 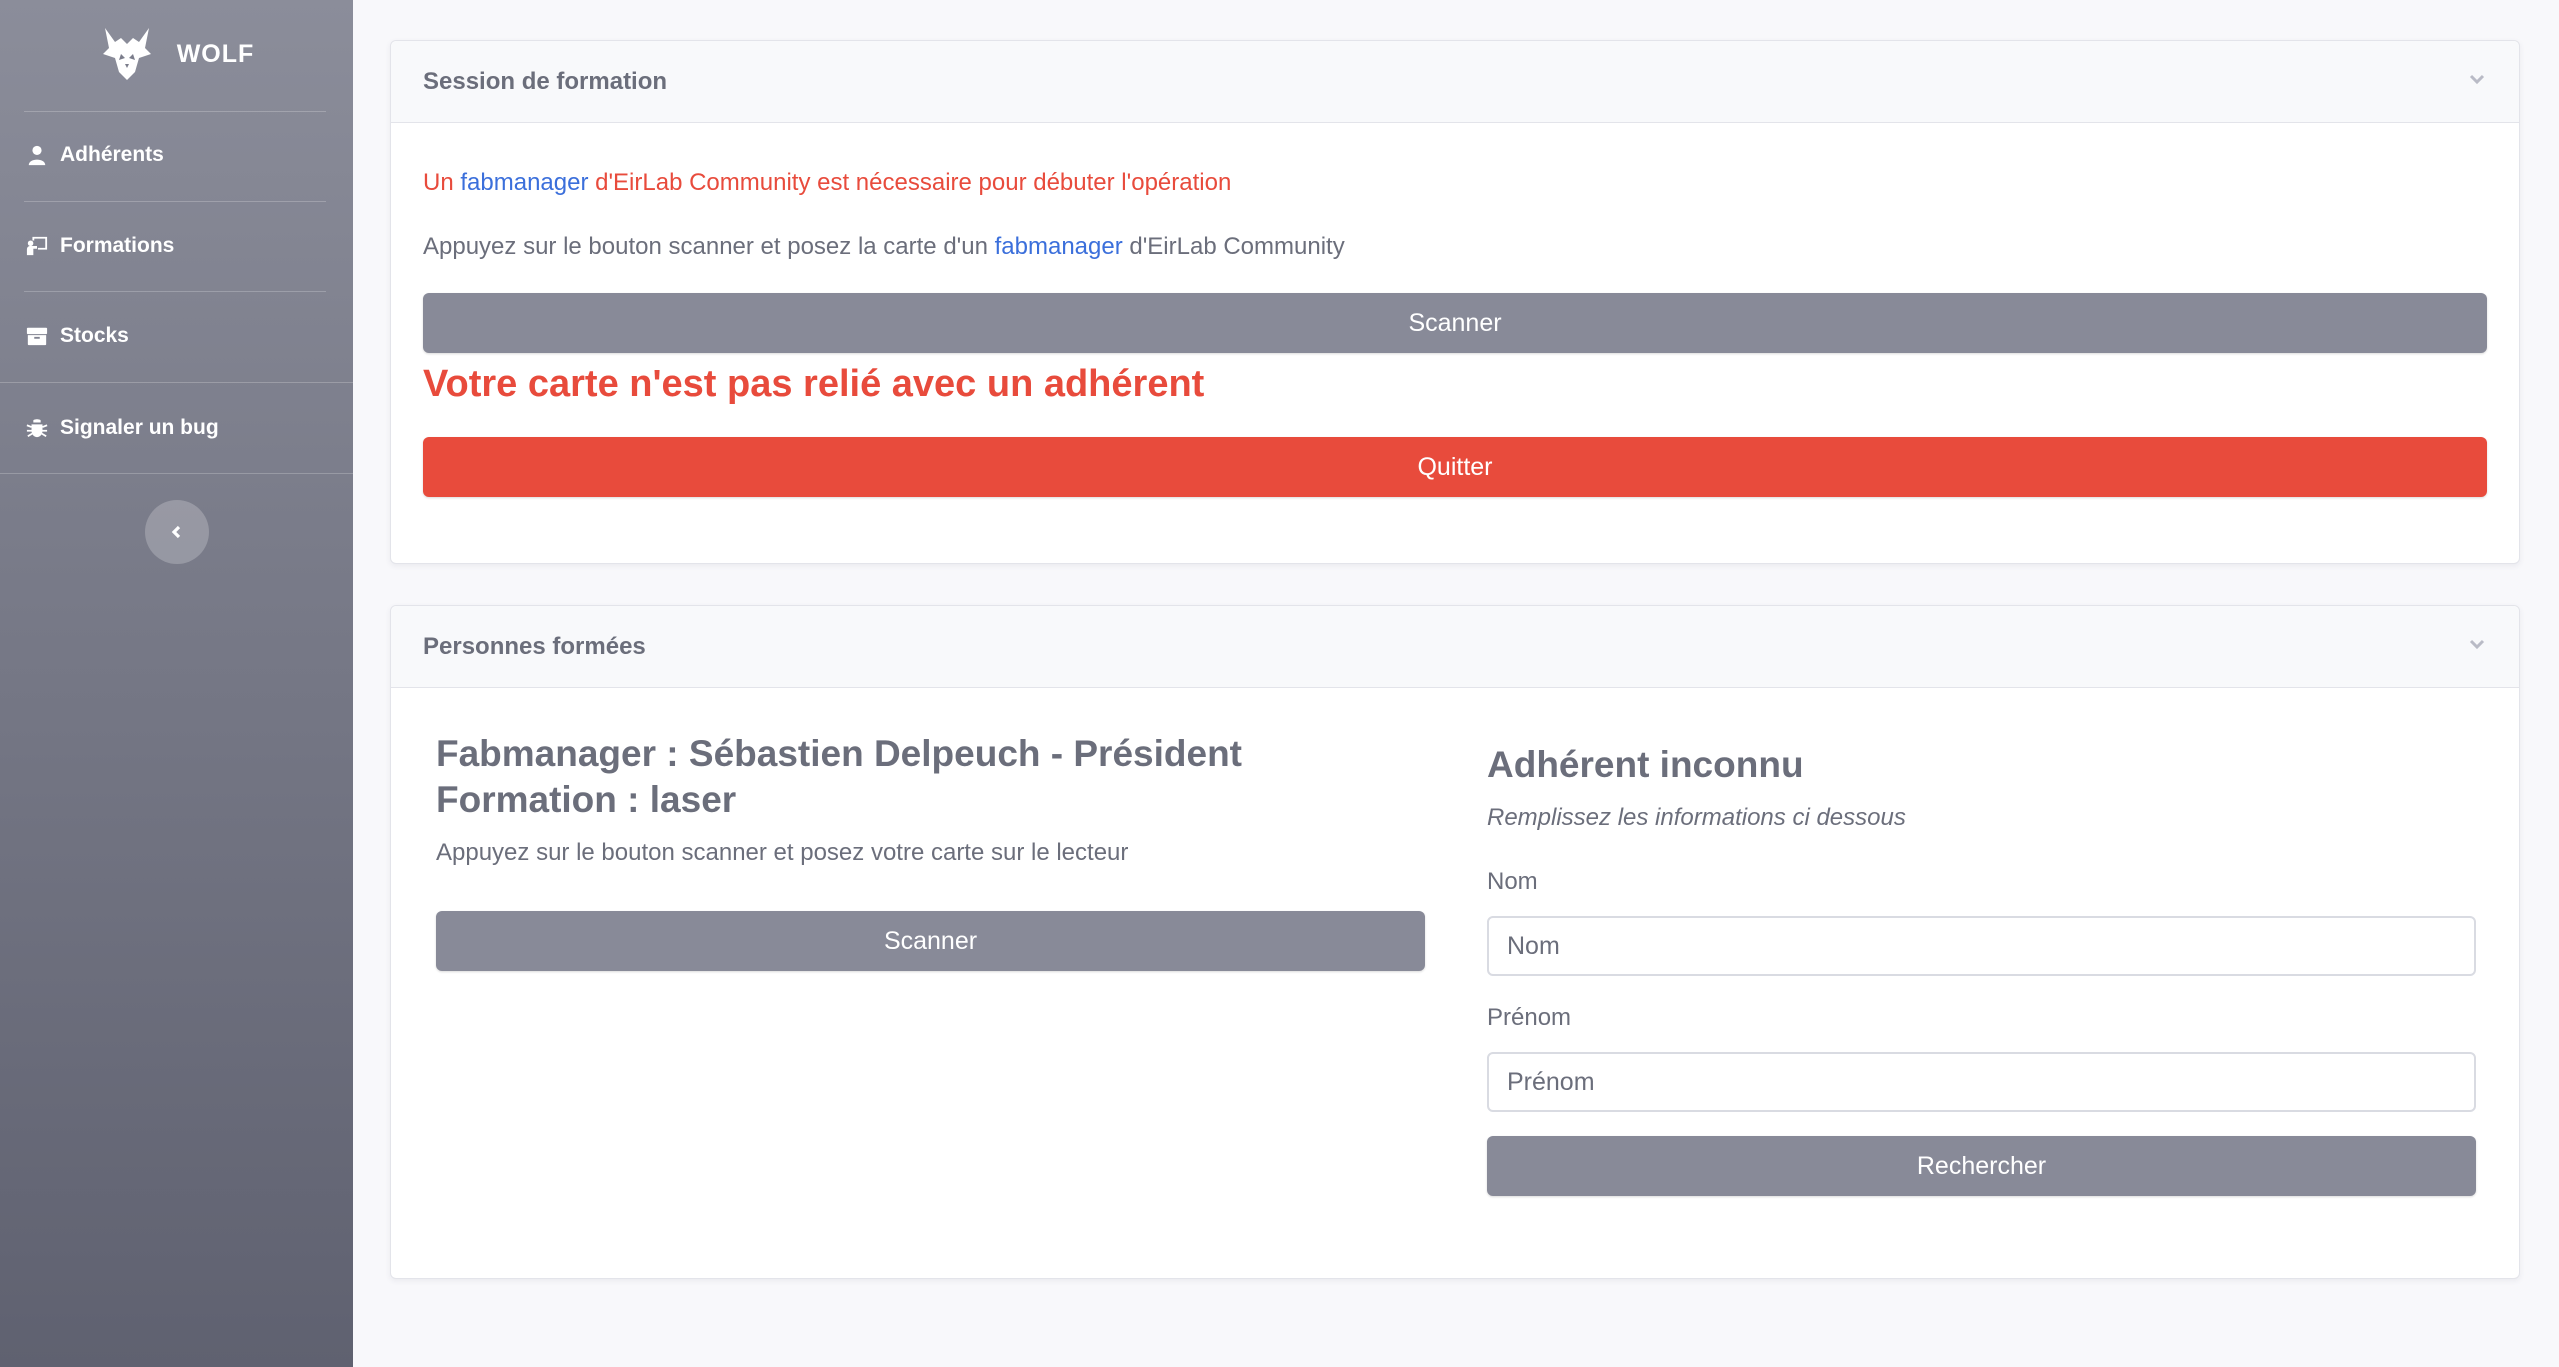 What do you see at coordinates (1455, 82) in the screenshot?
I see `session-card-header: Session de formation` at bounding box center [1455, 82].